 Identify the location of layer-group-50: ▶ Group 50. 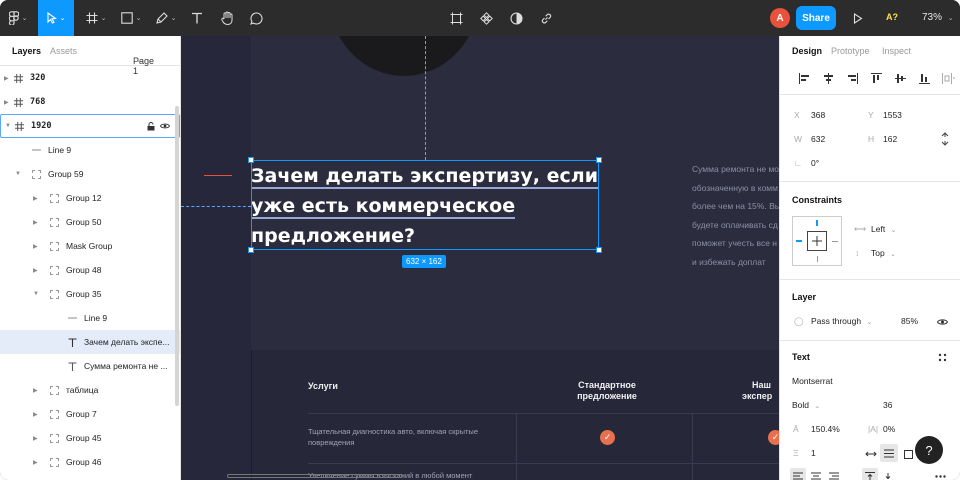
(90, 222).